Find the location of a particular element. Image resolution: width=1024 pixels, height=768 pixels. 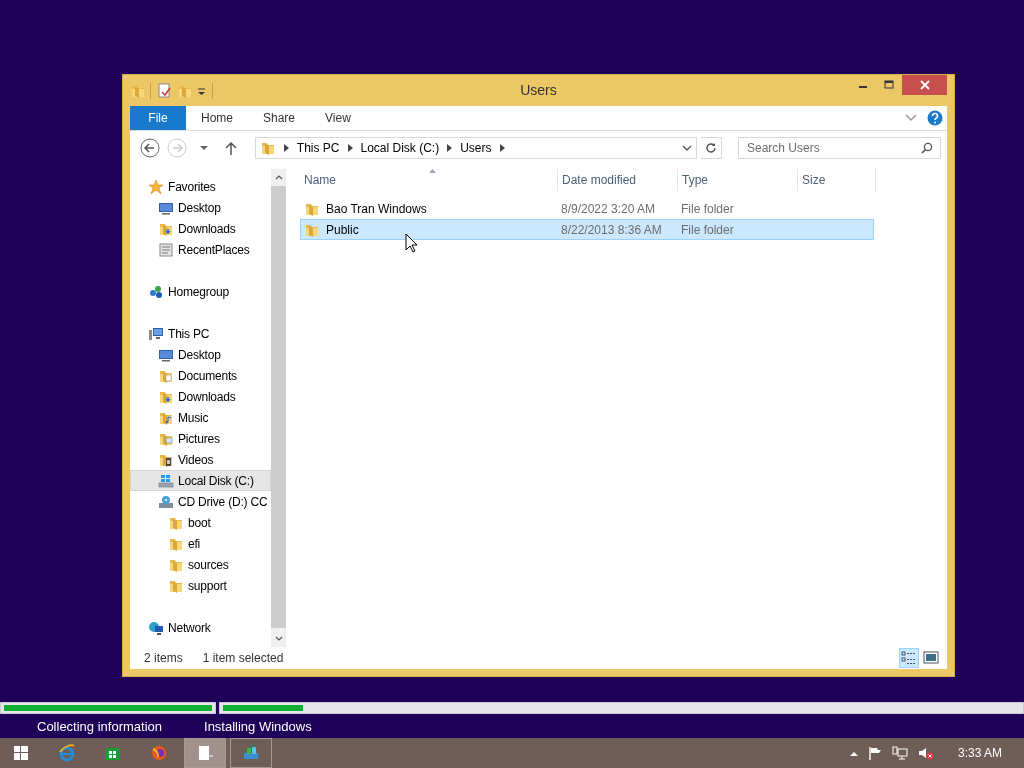

flag-icon is located at coordinates (874, 753).